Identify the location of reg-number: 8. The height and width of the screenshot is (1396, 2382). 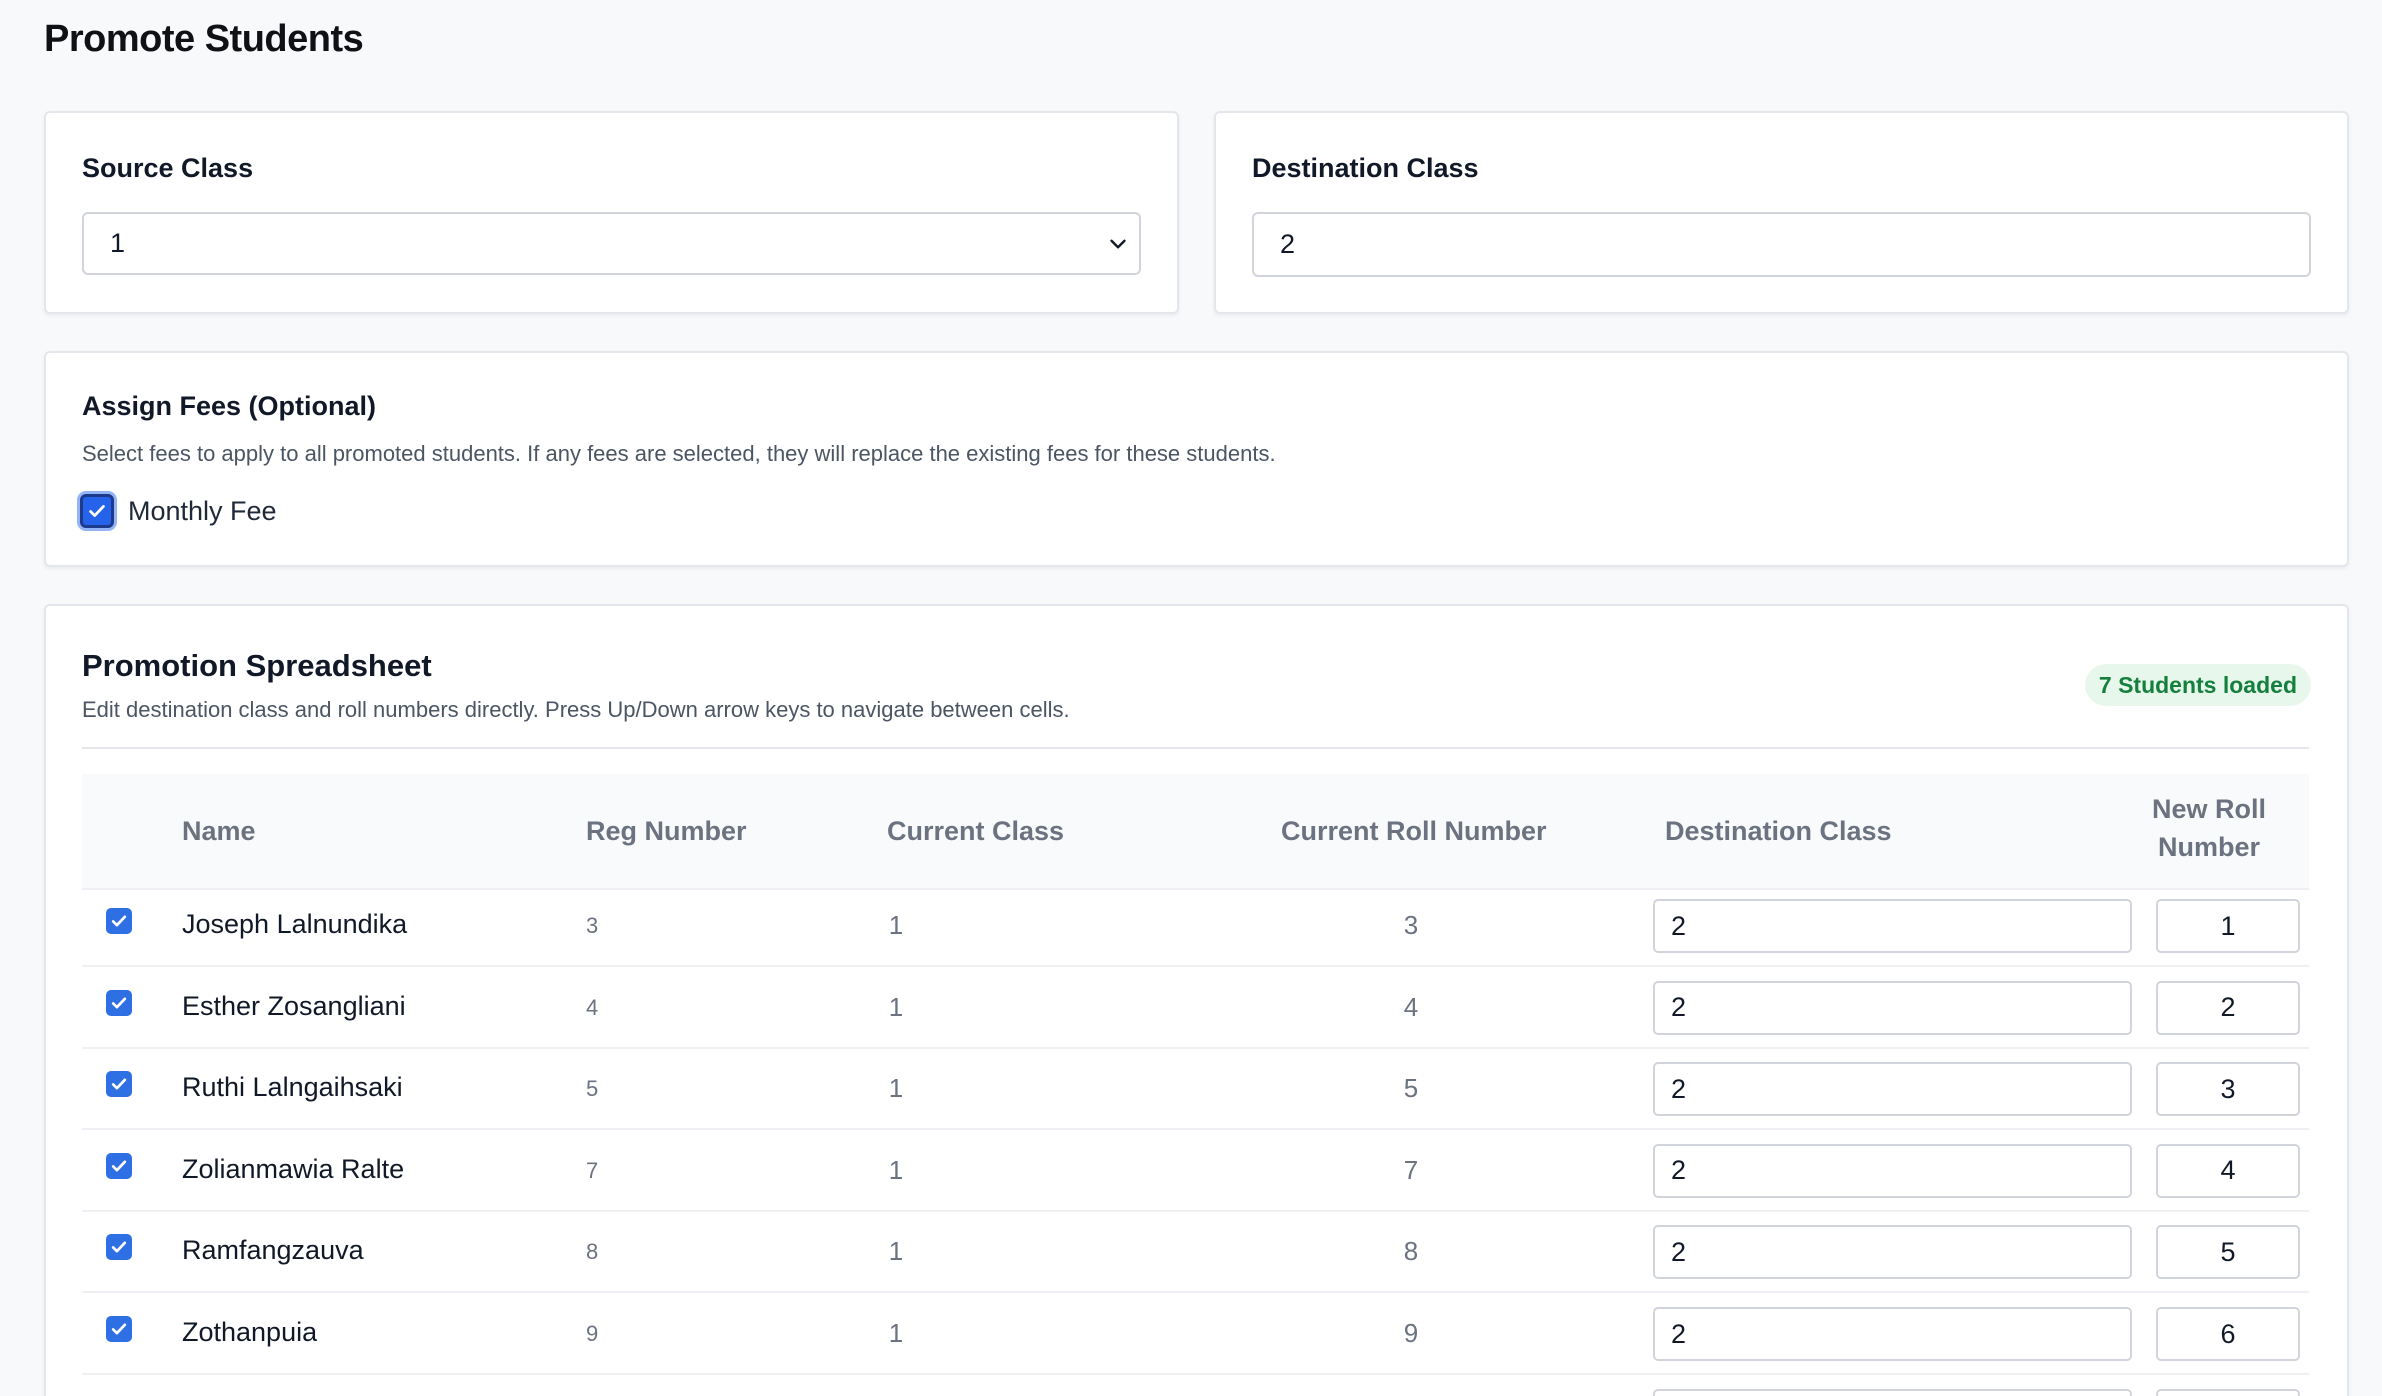
(592, 1252).